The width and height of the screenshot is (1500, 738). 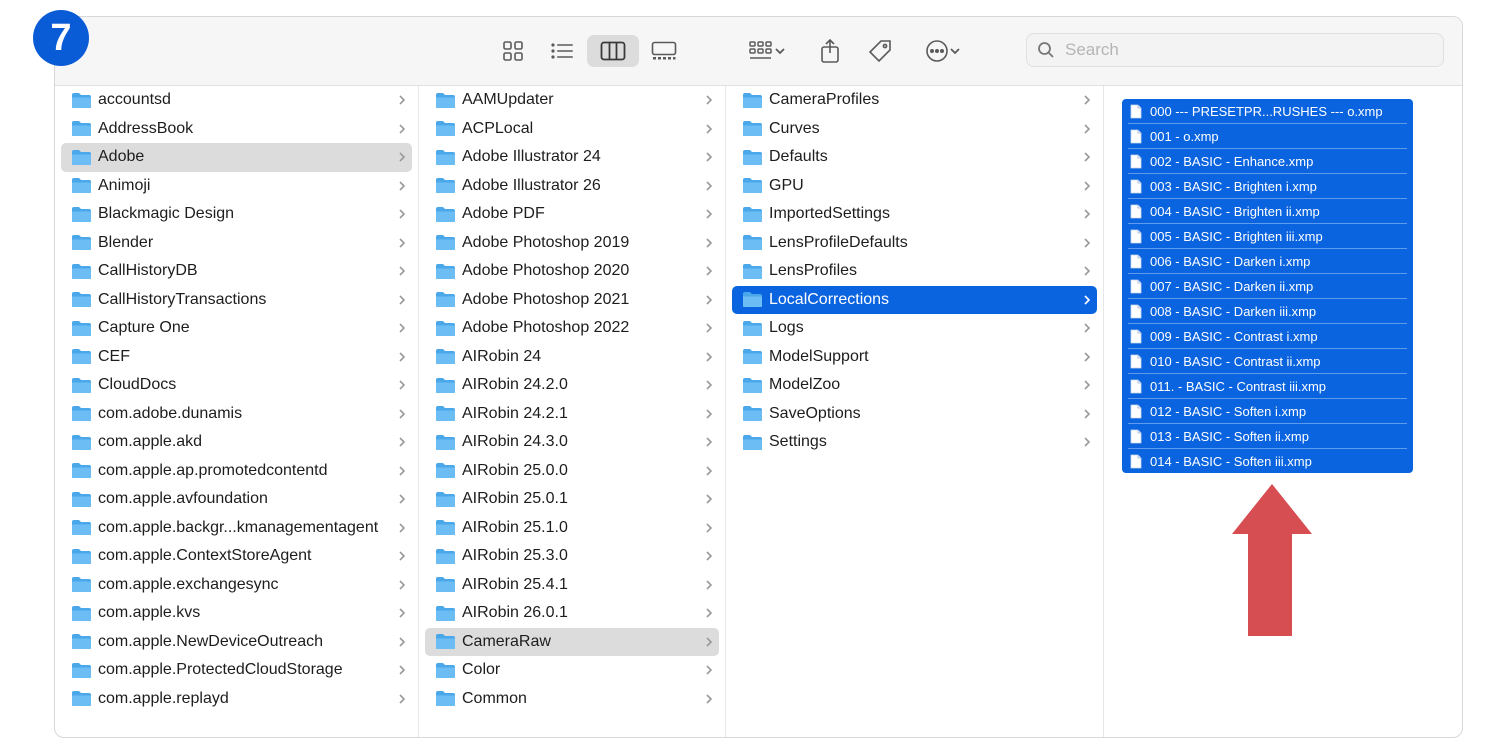 What do you see at coordinates (236, 100) in the screenshot?
I see `folder-row: accountsd` at bounding box center [236, 100].